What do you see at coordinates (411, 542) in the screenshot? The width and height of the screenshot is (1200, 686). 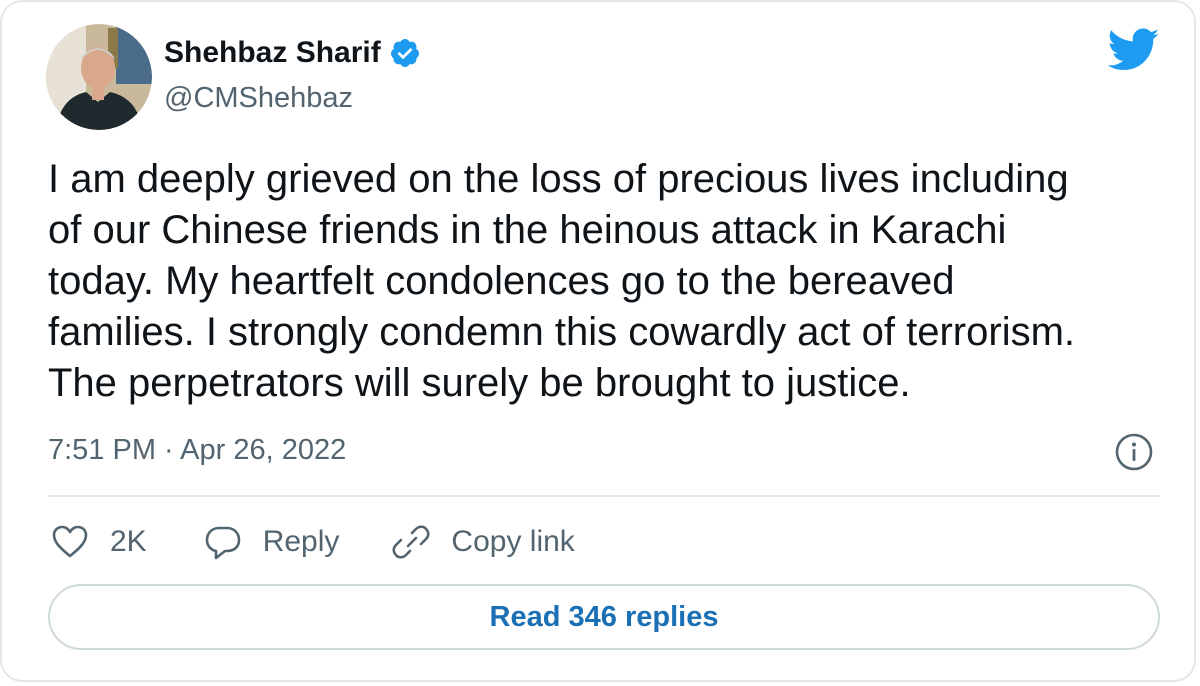 I see `link-icon` at bounding box center [411, 542].